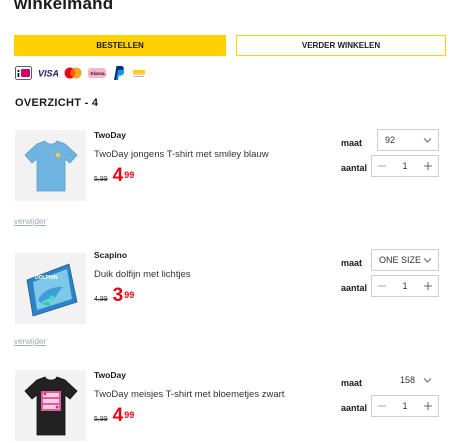  Describe the element at coordinates (400, 260) in the screenshot. I see `size-value: ONE SIZE` at that location.